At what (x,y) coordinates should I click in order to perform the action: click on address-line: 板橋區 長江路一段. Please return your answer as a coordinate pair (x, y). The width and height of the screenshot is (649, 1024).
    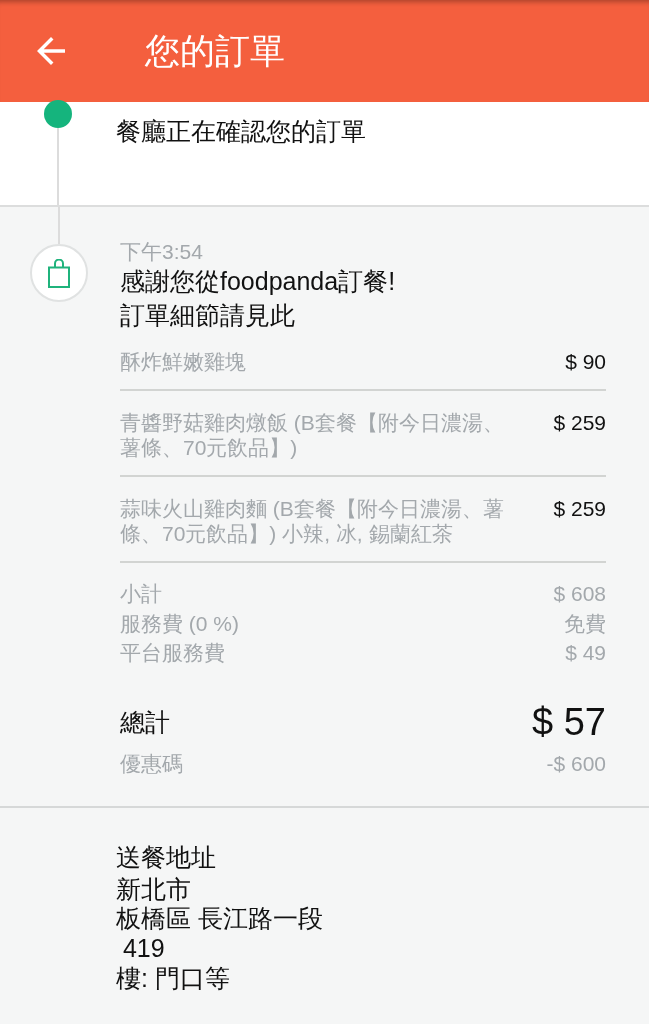
    Looking at the image, I should click on (219, 919).